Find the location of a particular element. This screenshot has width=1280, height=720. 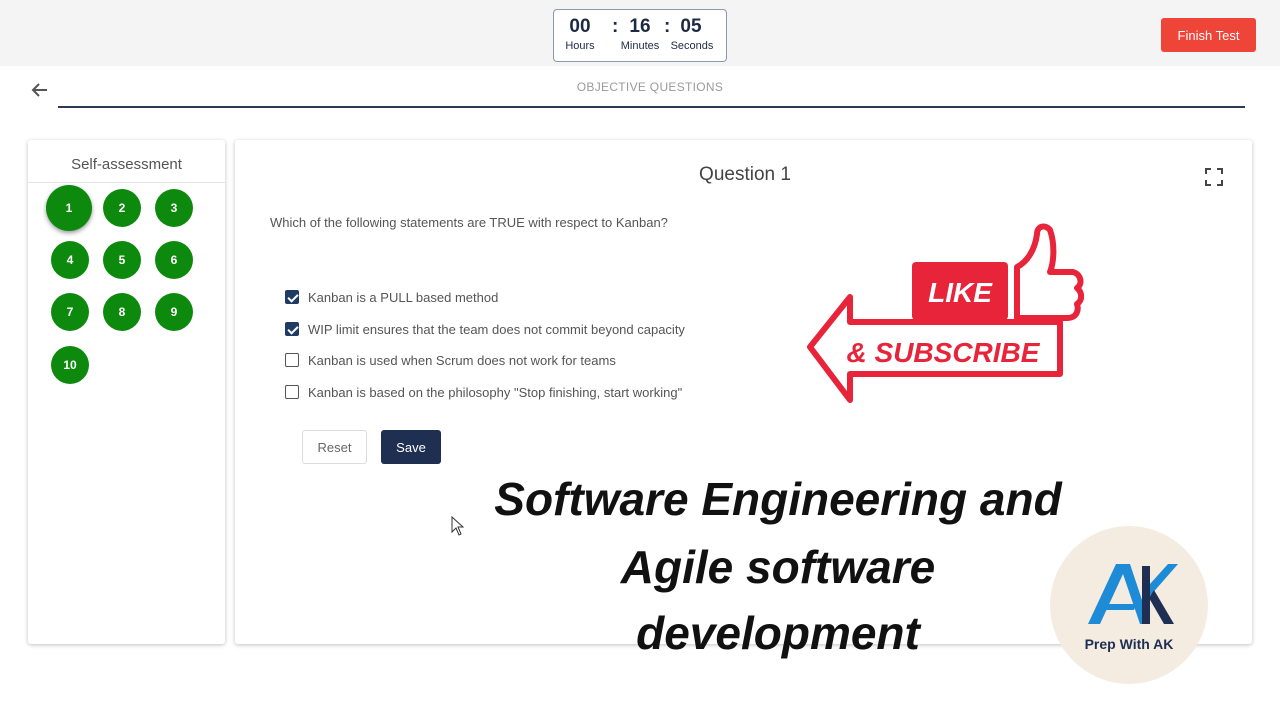

question-nav-button-4: 4 is located at coordinates (70, 260).